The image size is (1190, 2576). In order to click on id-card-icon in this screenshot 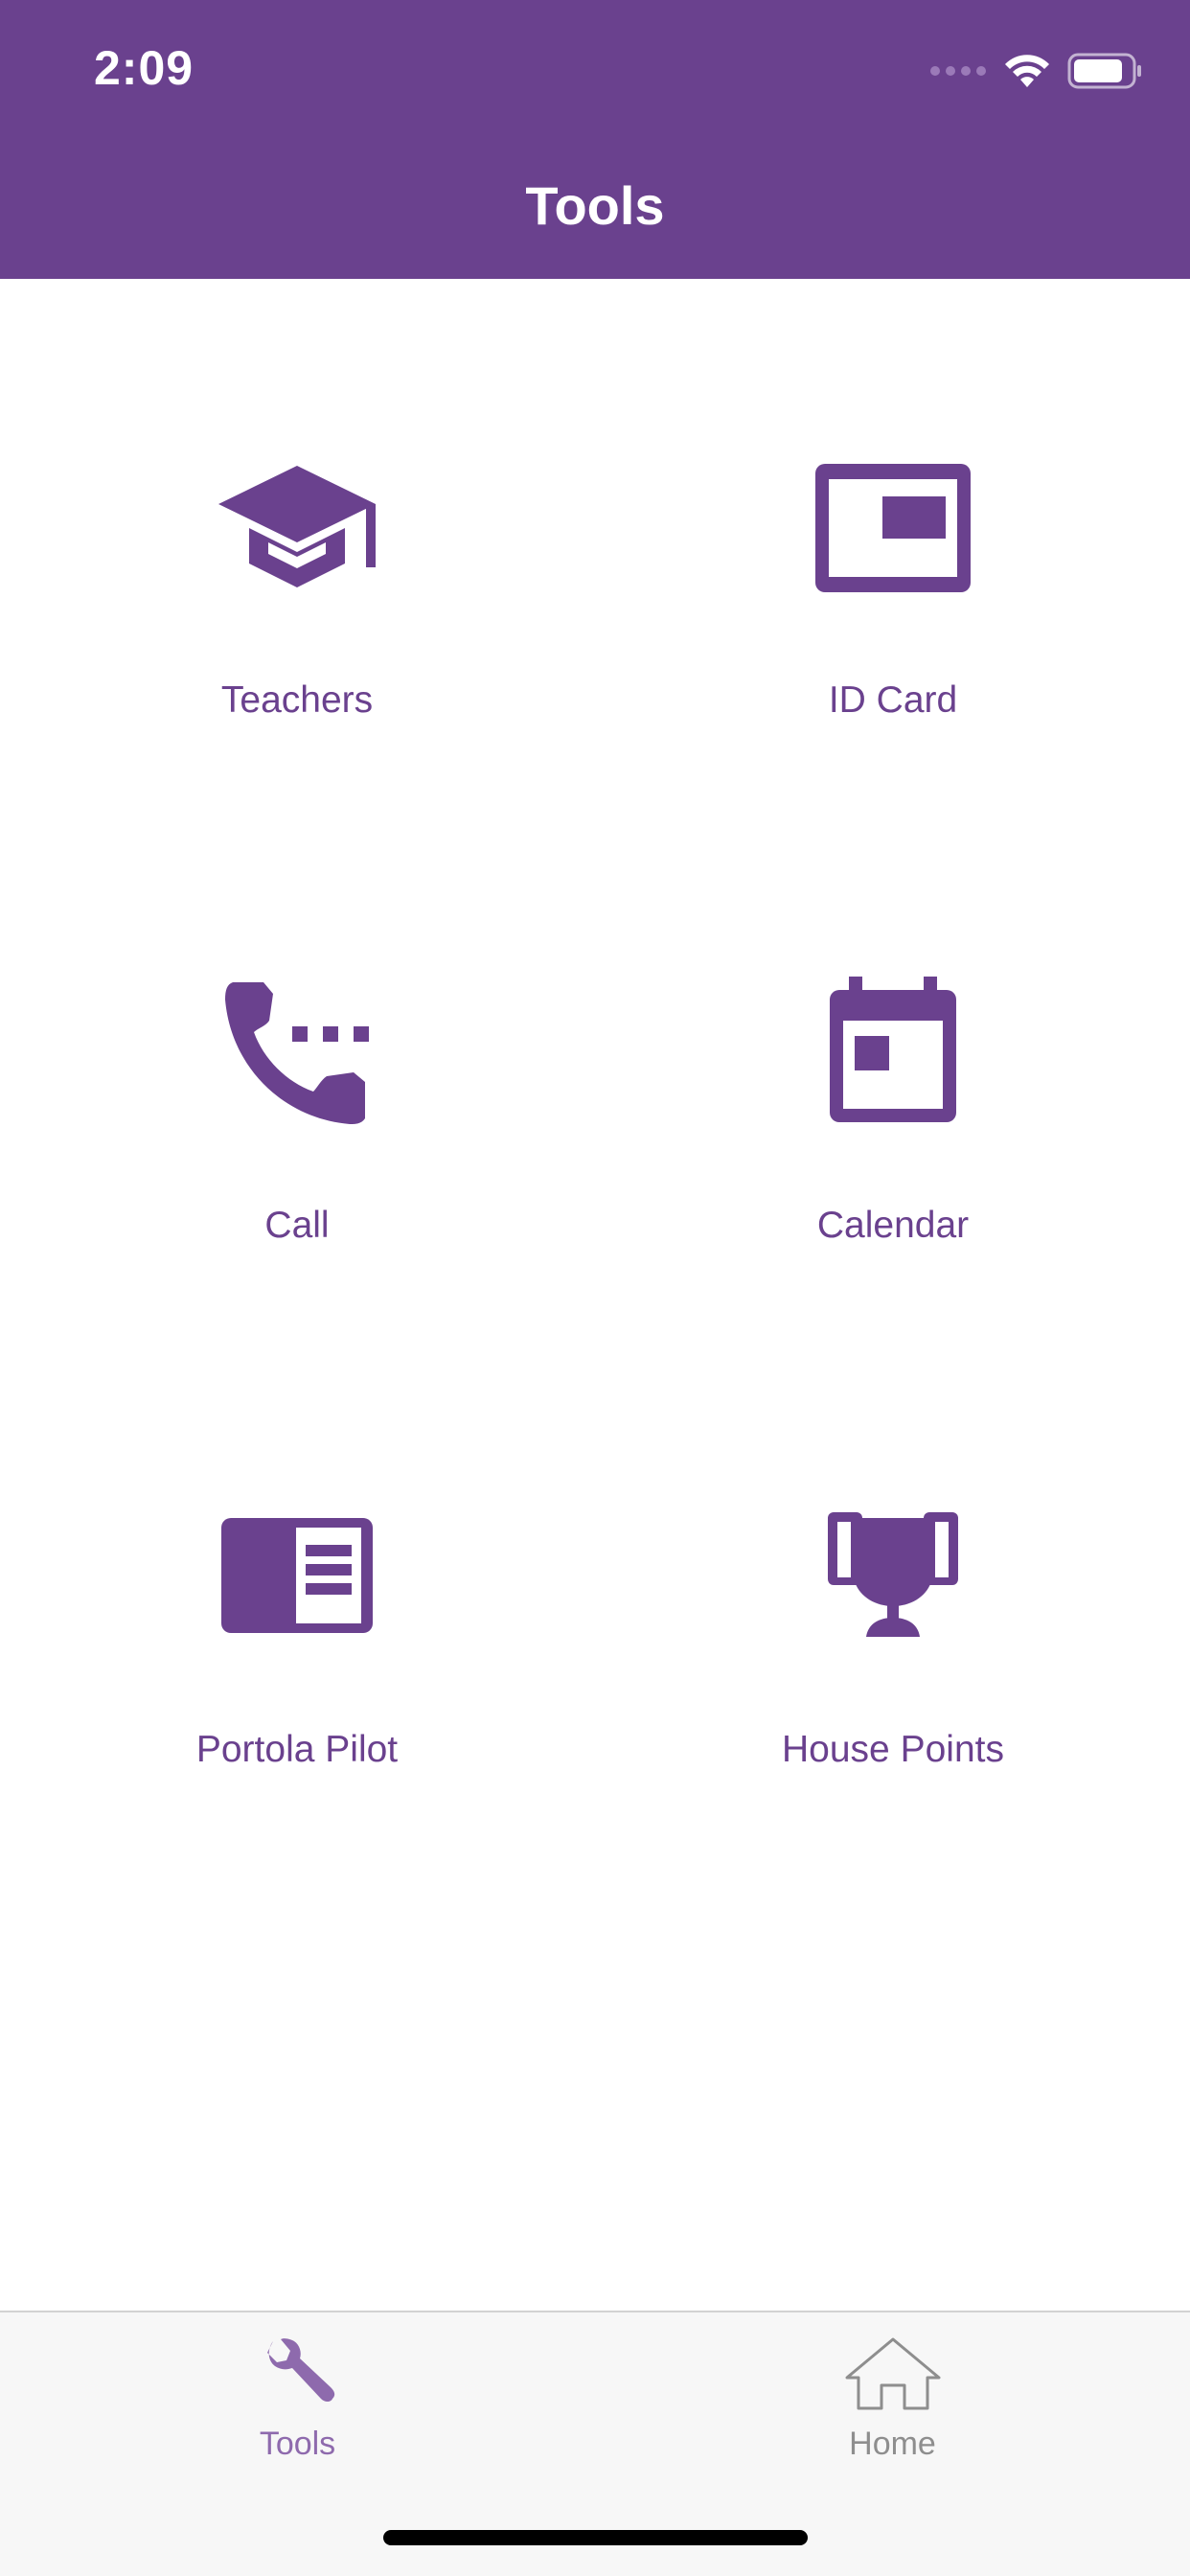, I will do `click(893, 528)`.